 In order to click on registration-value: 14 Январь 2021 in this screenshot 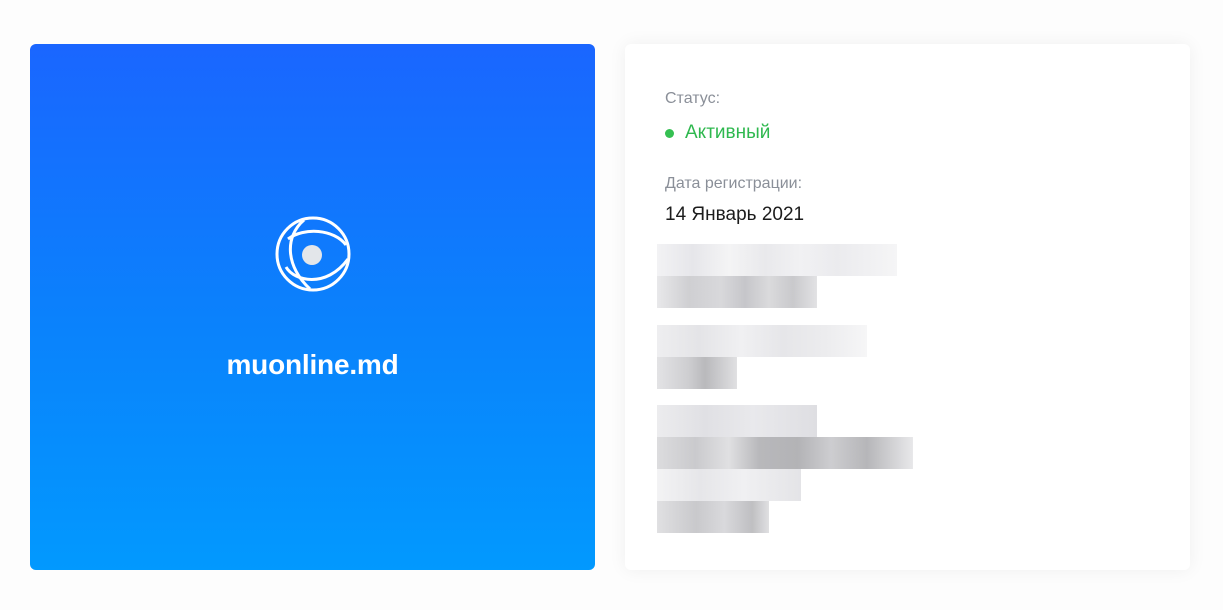, I will do `click(735, 214)`.